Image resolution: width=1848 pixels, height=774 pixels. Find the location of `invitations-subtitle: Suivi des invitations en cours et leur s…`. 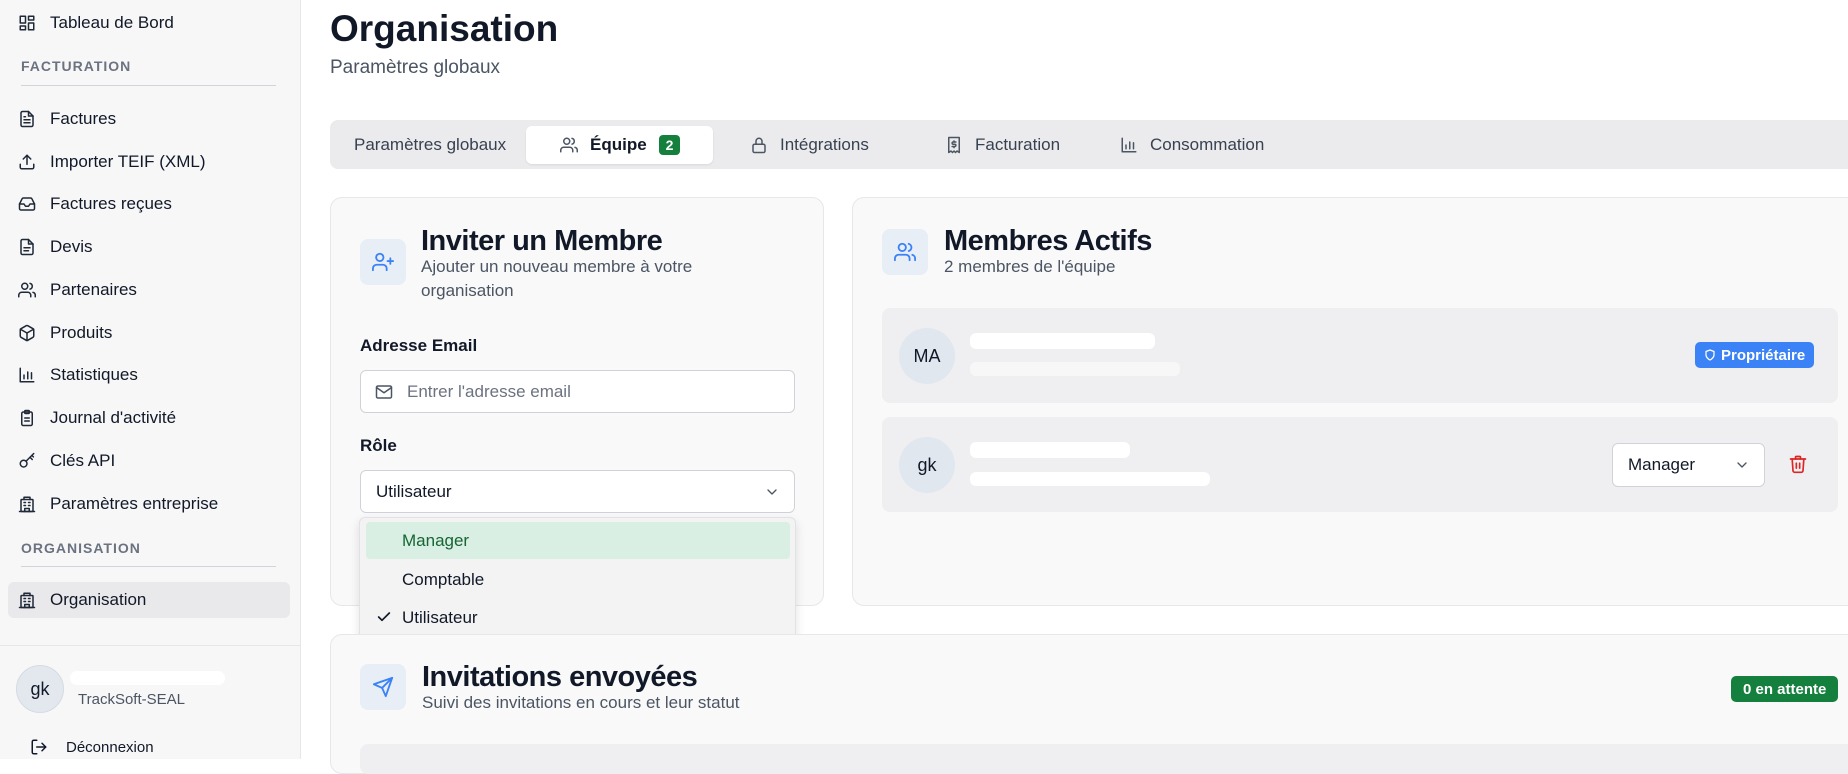

invitations-subtitle: Suivi des invitations en cours et leur s… is located at coordinates (581, 702).